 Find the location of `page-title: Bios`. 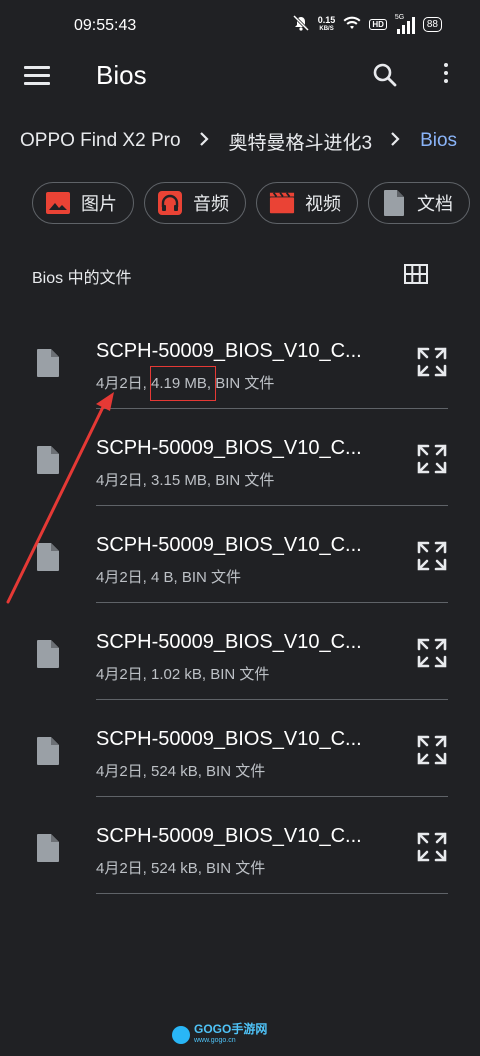

page-title: Bios is located at coordinates (121, 75).